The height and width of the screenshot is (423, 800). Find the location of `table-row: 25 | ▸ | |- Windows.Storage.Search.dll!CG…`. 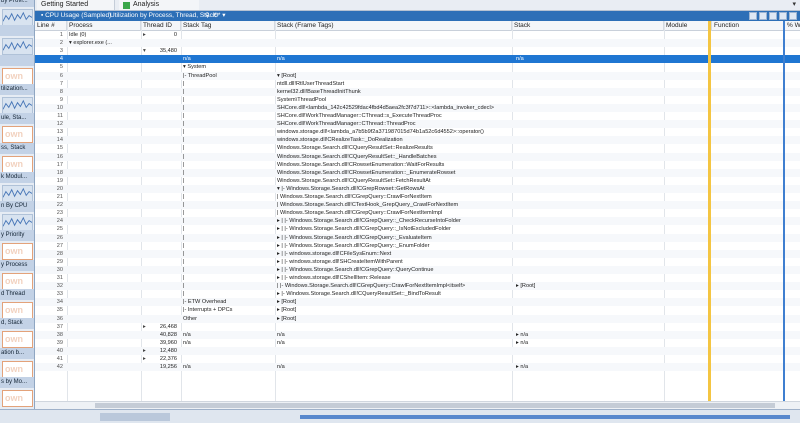

table-row: 25 | ▸ | |- Windows.Storage.Search.dll!CG… is located at coordinates (417, 229).